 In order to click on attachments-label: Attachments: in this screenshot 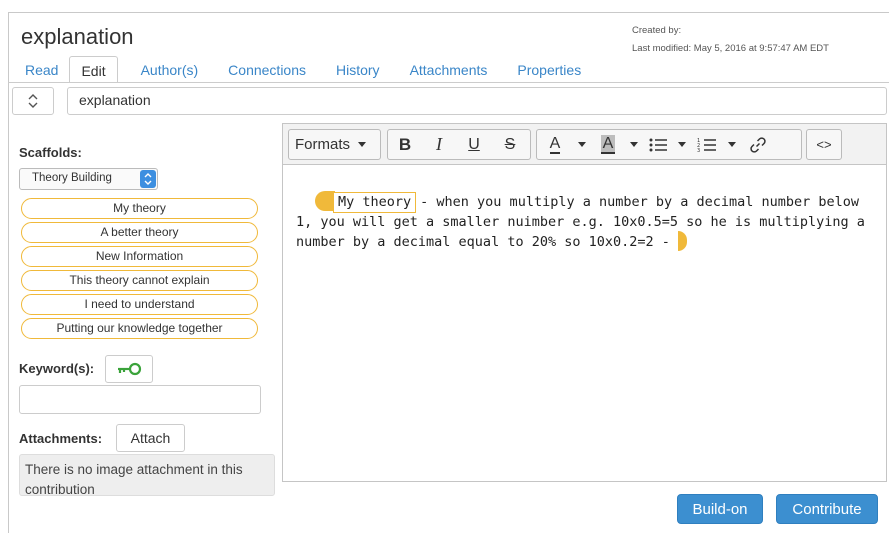, I will do `click(61, 438)`.